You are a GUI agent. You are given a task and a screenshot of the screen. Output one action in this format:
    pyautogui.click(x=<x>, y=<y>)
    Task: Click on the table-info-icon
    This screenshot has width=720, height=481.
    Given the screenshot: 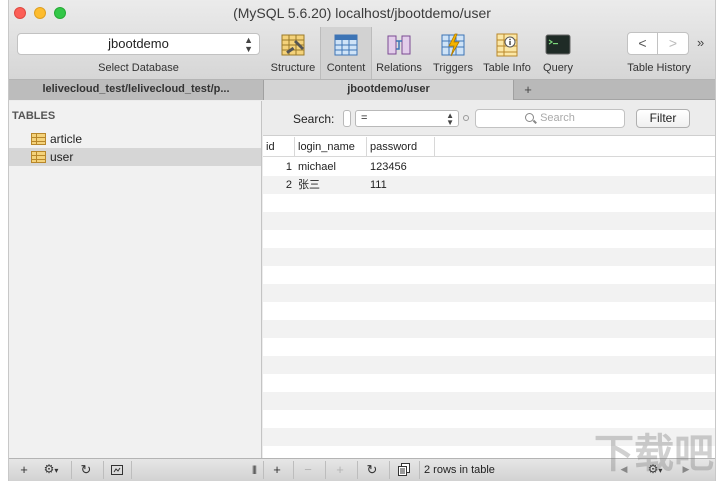 What is the action you would take?
    pyautogui.click(x=507, y=45)
    